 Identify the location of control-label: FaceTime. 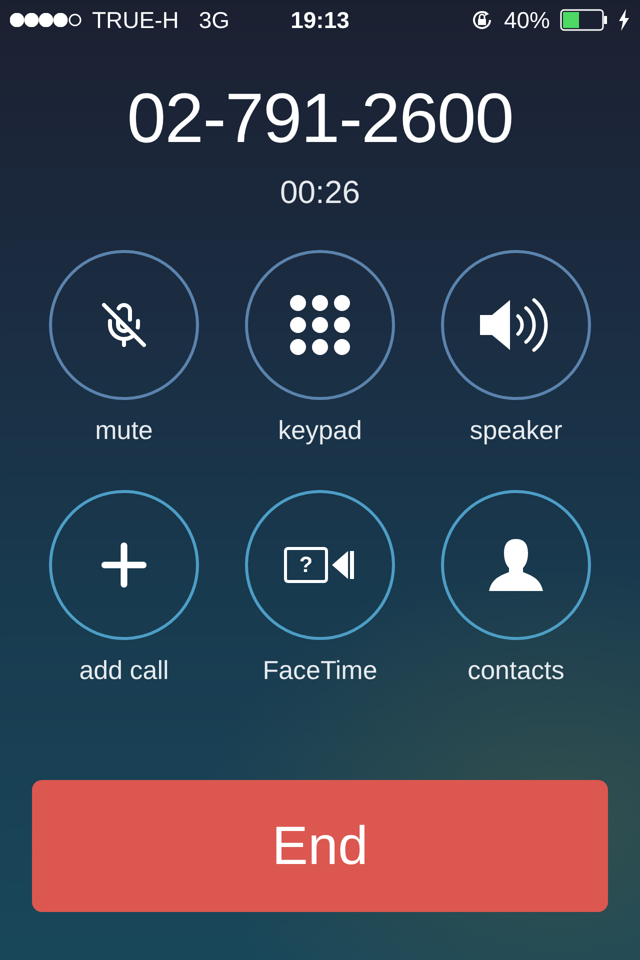
(320, 670).